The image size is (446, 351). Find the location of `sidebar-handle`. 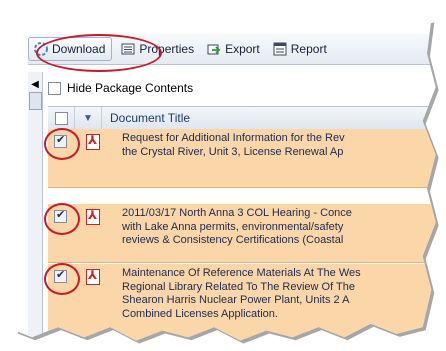

sidebar-handle is located at coordinates (35, 101).